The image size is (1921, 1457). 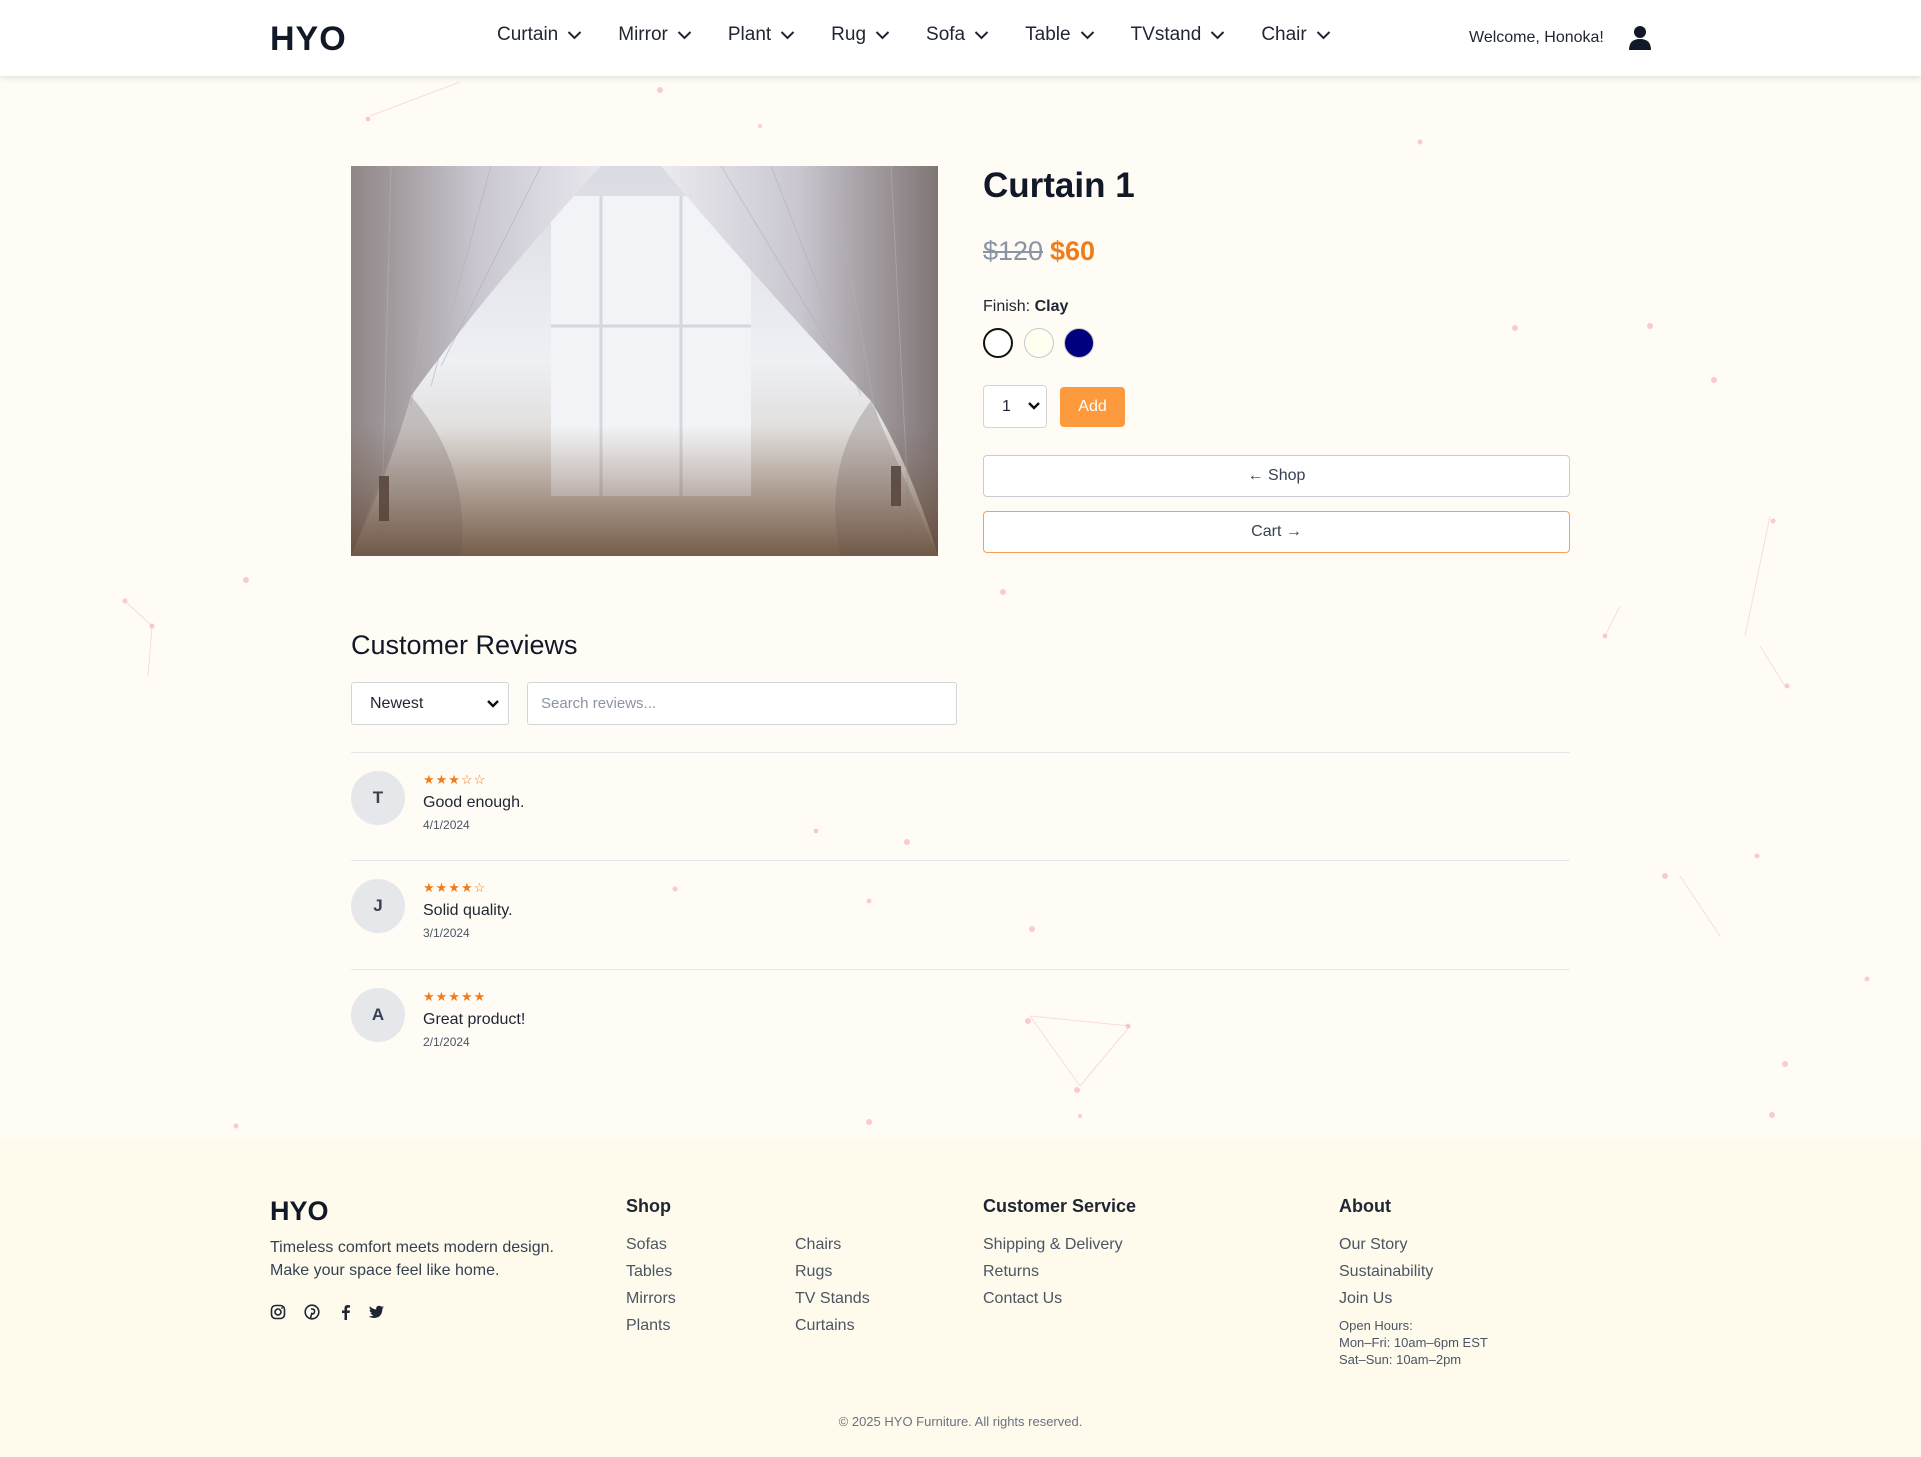 What do you see at coordinates (278, 1312) in the screenshot?
I see `instagram-icon` at bounding box center [278, 1312].